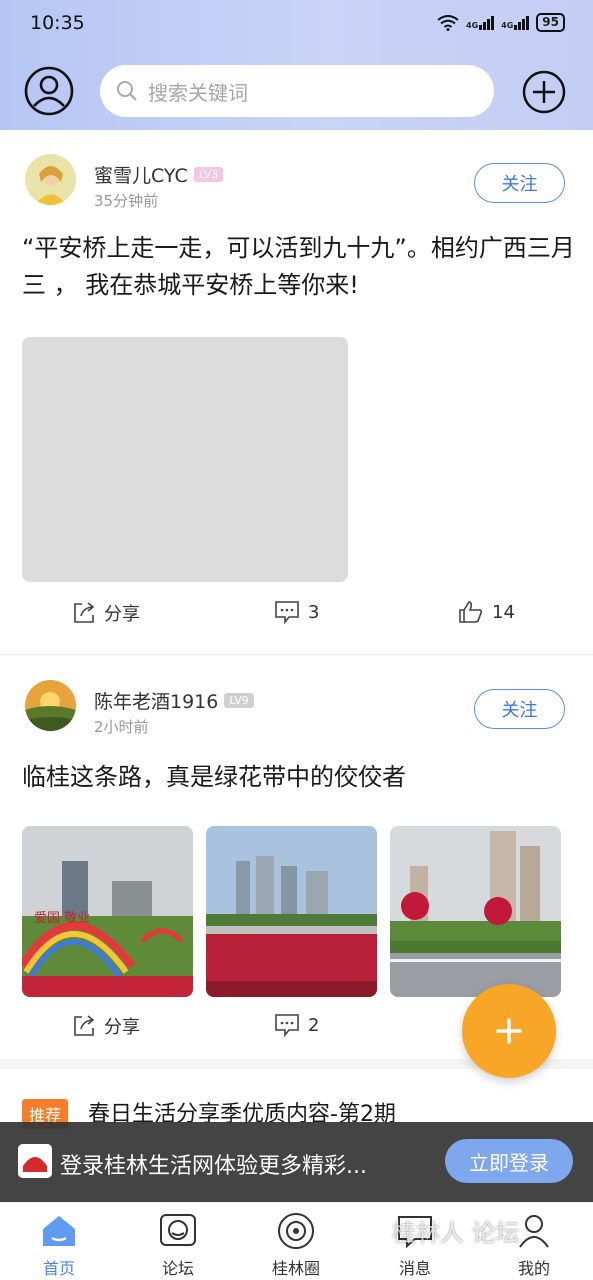 The width and height of the screenshot is (593, 1280). I want to click on post-time: 35分钟前, so click(126, 201).